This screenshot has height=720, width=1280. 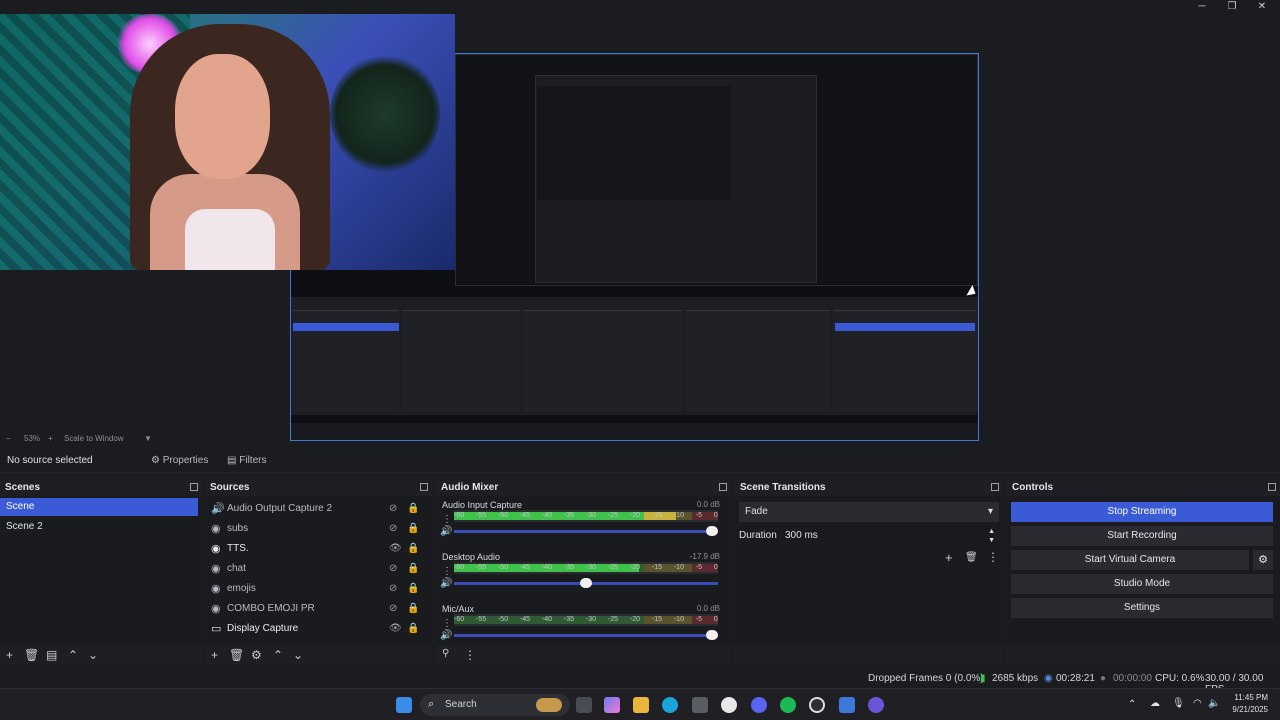 What do you see at coordinates (1130, 560) in the screenshot?
I see `start-virtual-camera-button: Start Virtual Camera` at bounding box center [1130, 560].